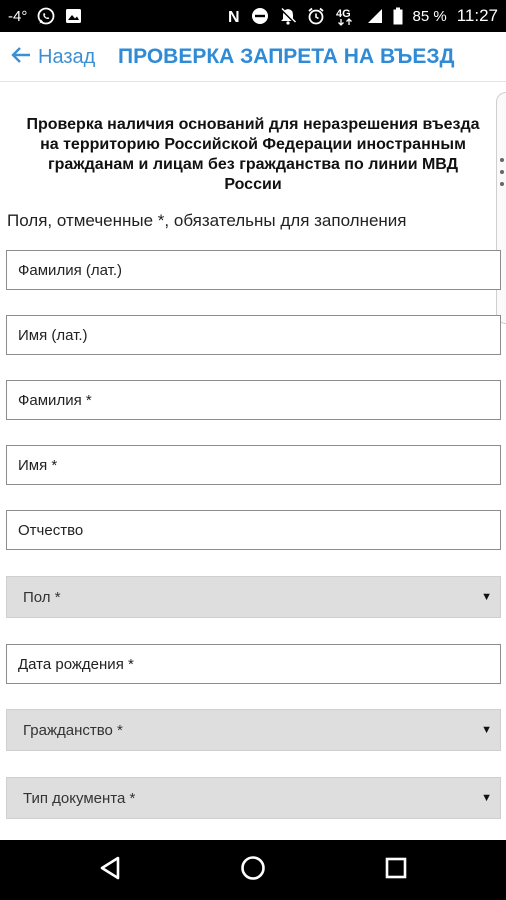  I want to click on status-bar: -4° N 4G 85 % 11:27, so click(253, 16).